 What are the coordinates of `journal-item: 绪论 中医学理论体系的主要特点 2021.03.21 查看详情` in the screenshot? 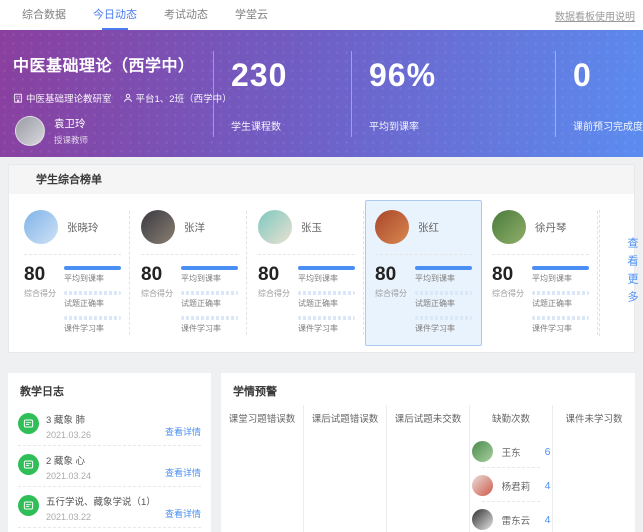 It's located at (109, 530).